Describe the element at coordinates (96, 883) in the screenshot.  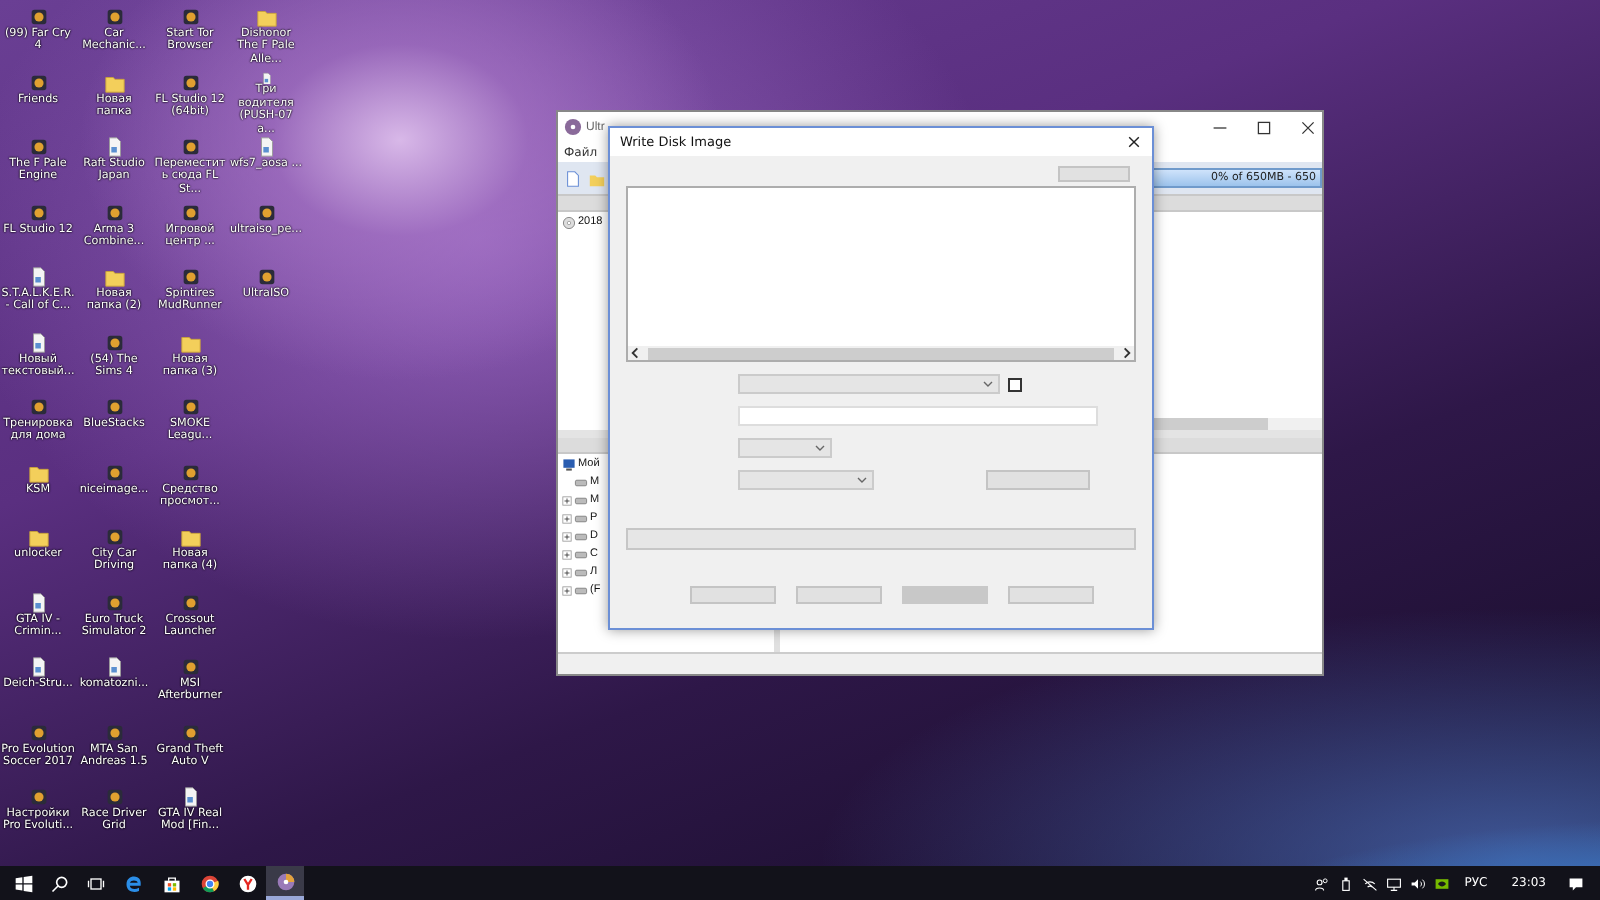
I see `task-view-icon` at that location.